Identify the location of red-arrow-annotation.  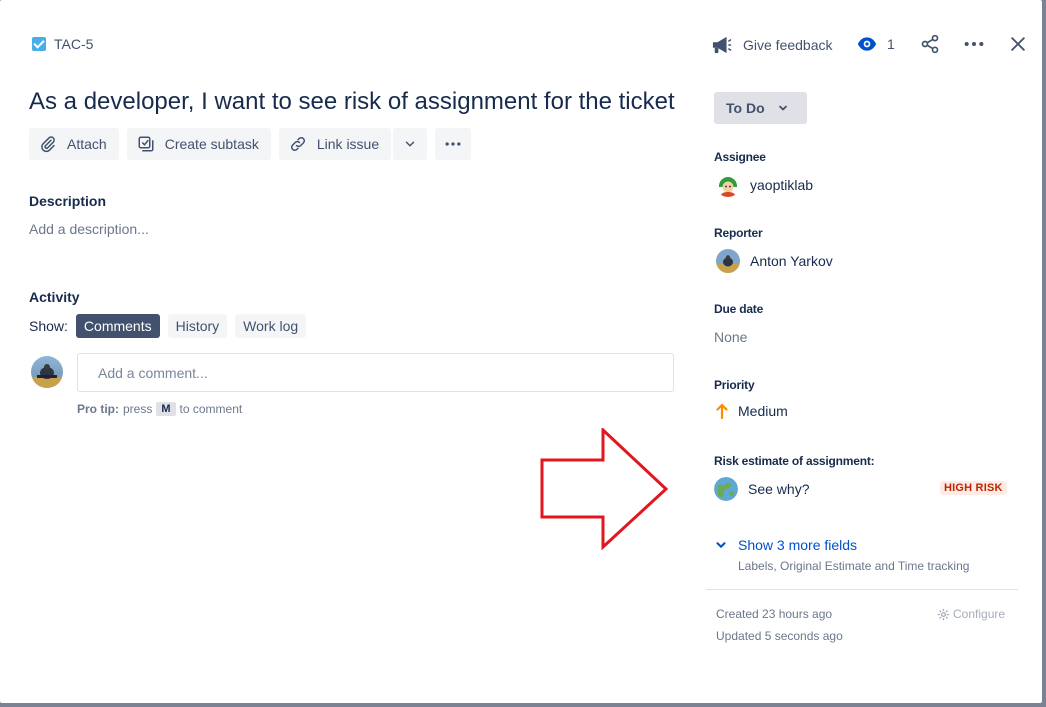
(604, 489).